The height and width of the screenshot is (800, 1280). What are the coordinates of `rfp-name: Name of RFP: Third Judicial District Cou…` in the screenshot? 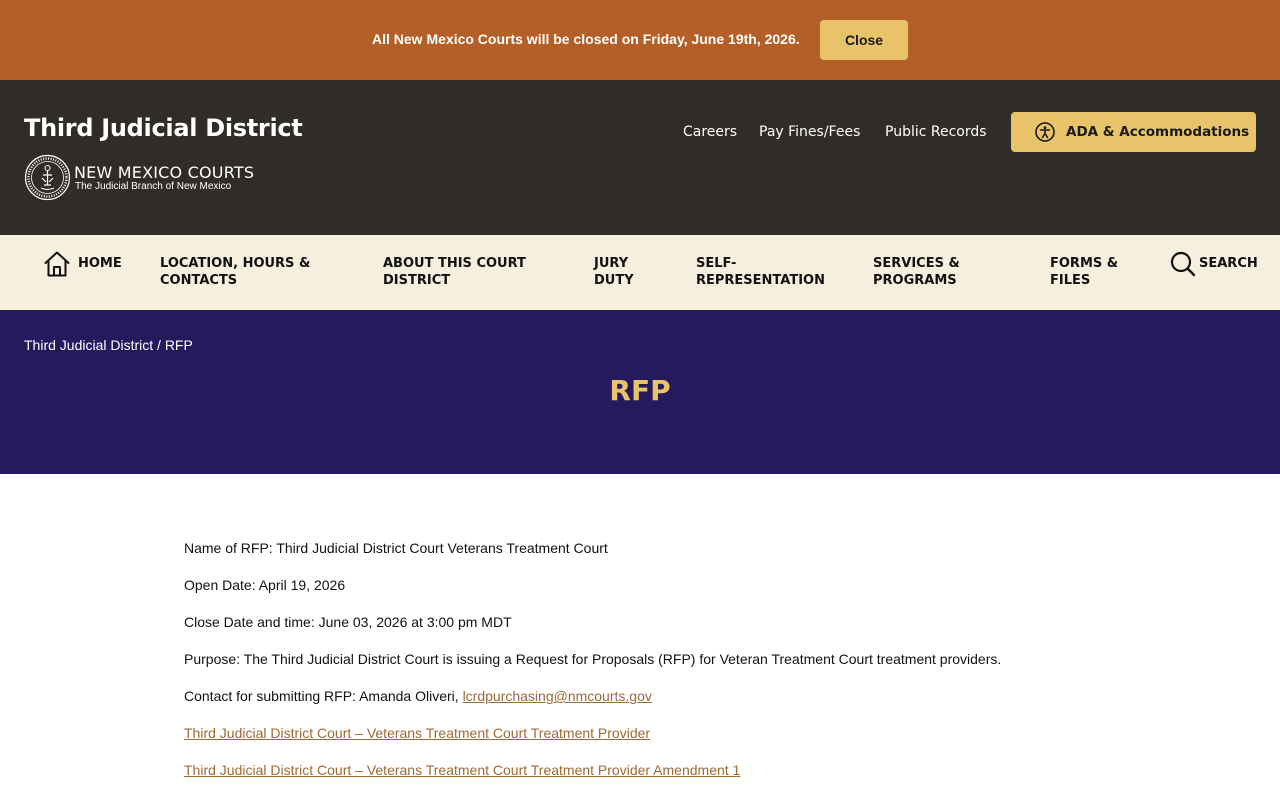 It's located at (396, 548).